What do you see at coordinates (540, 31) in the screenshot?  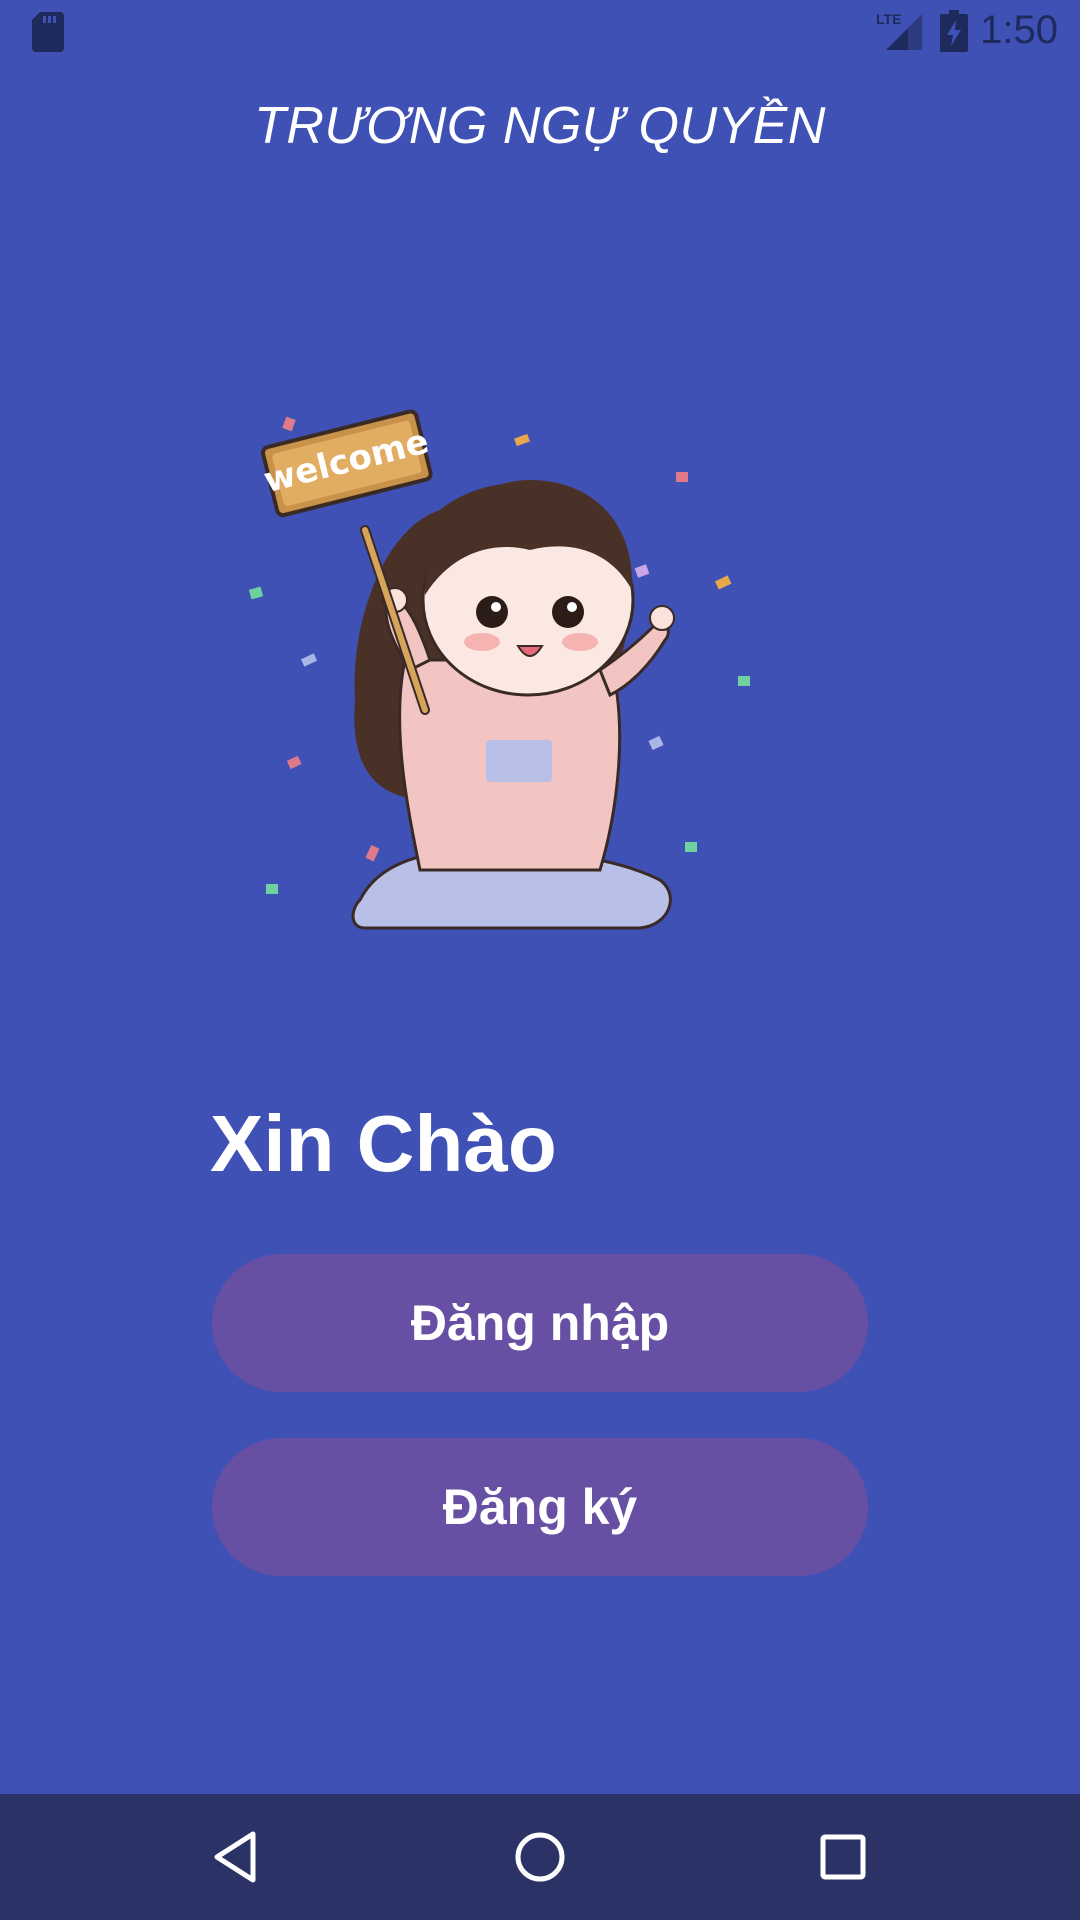 I see `status-bar: LTE 1:50` at bounding box center [540, 31].